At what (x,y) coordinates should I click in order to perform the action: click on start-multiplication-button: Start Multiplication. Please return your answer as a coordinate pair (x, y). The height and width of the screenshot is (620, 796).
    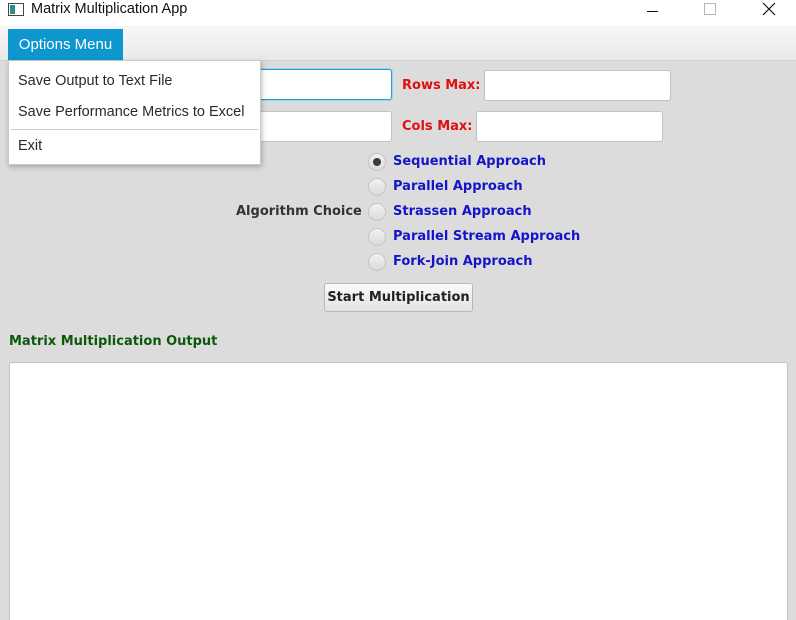
    Looking at the image, I should click on (398, 297).